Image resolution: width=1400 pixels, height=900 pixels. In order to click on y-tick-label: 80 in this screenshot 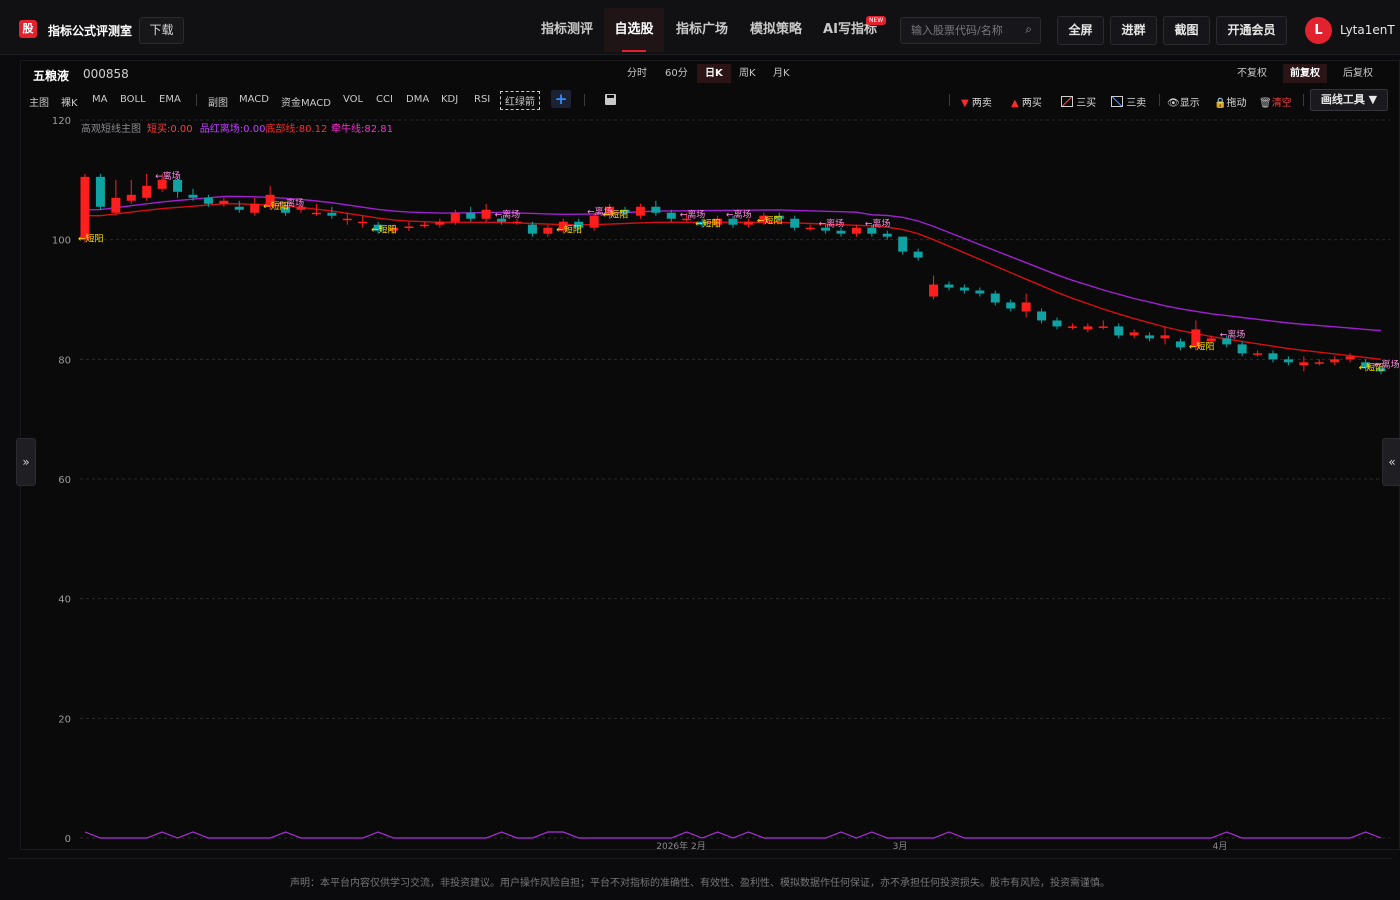, I will do `click(64, 360)`.